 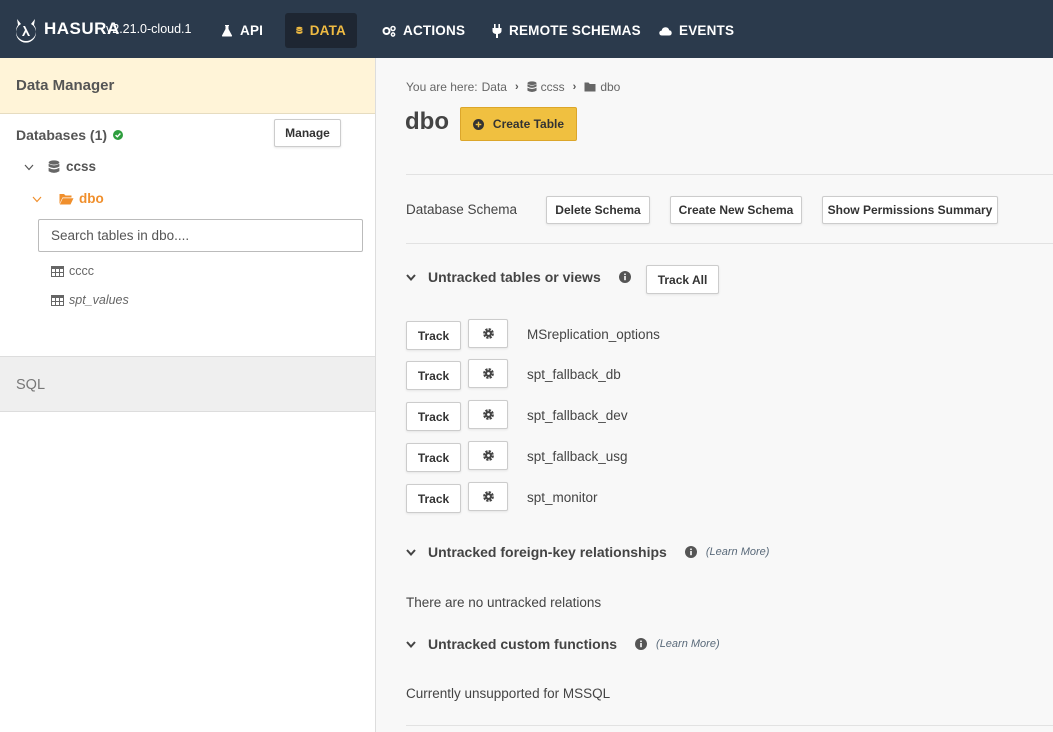 What do you see at coordinates (736, 210) in the screenshot?
I see `create-new-schema-button: Create New Schema` at bounding box center [736, 210].